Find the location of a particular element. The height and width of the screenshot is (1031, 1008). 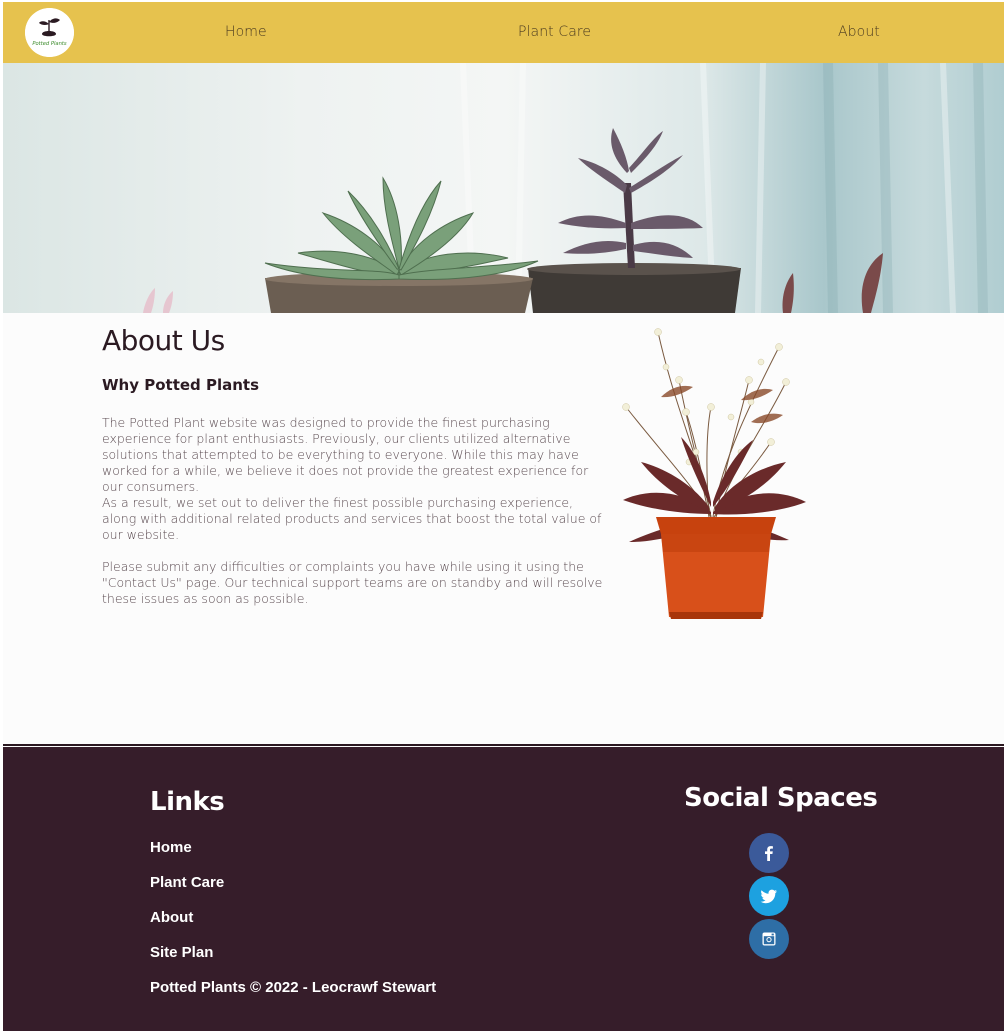

twitter-link is located at coordinates (769, 896).